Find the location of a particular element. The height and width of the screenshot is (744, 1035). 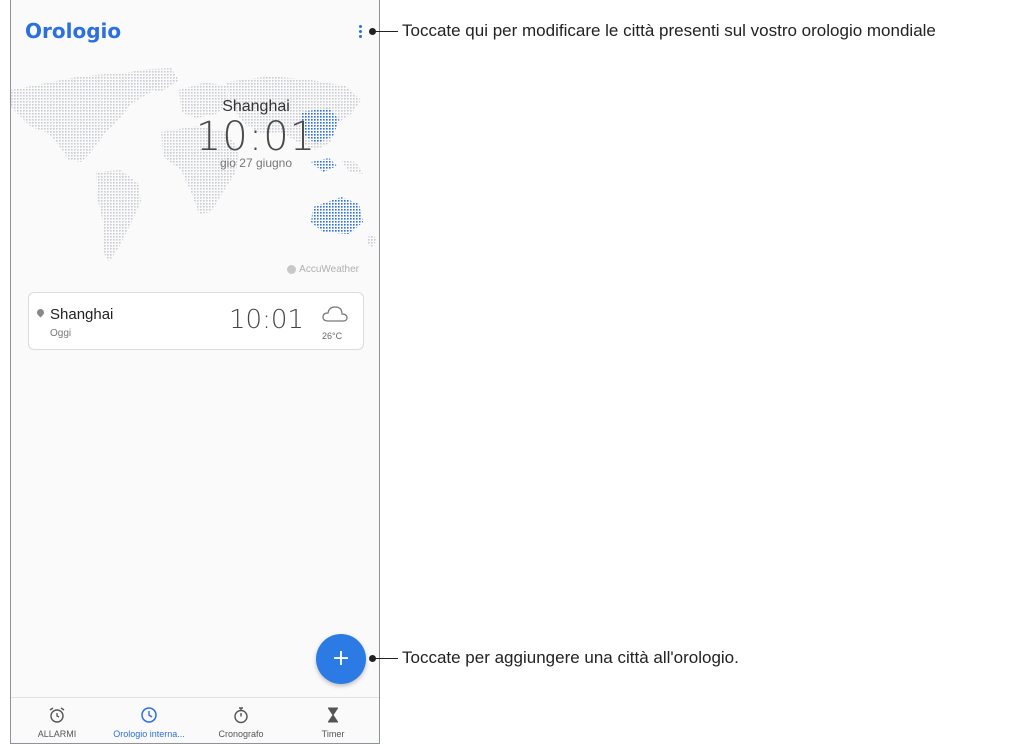

tab-stopwatch: Cronografo is located at coordinates (241, 720).